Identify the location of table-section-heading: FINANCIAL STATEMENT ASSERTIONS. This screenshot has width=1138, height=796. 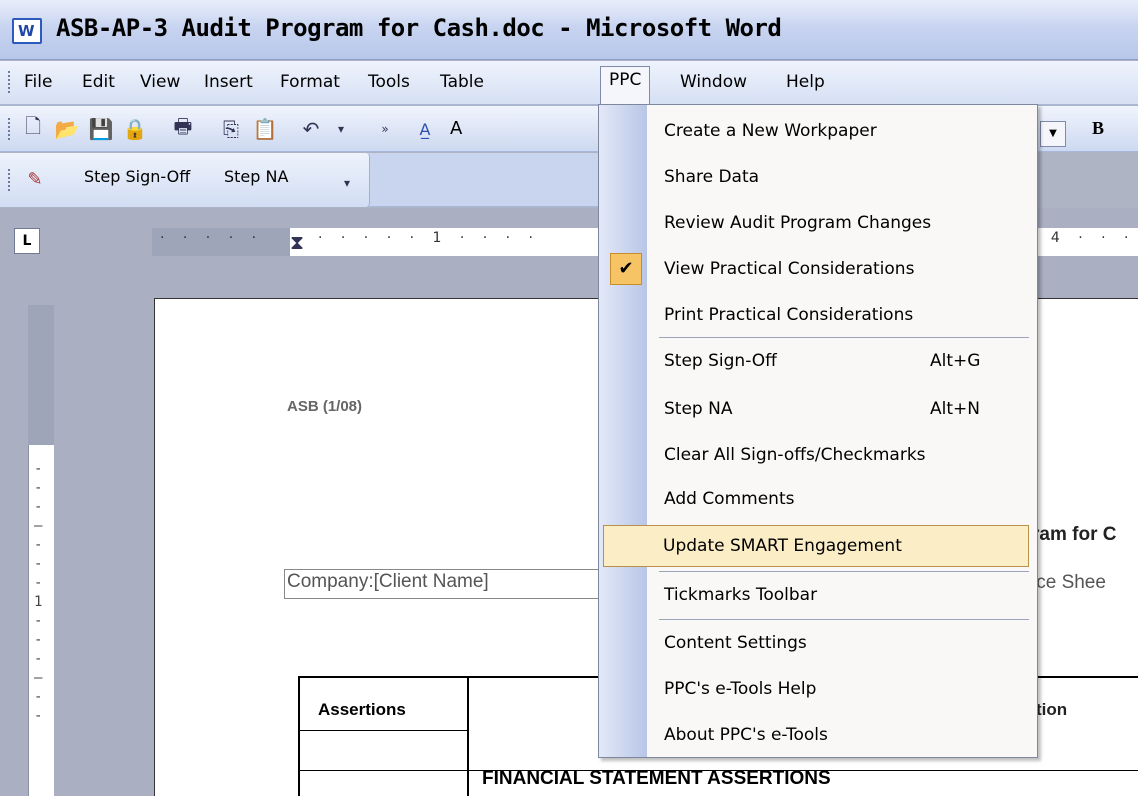
(656, 778).